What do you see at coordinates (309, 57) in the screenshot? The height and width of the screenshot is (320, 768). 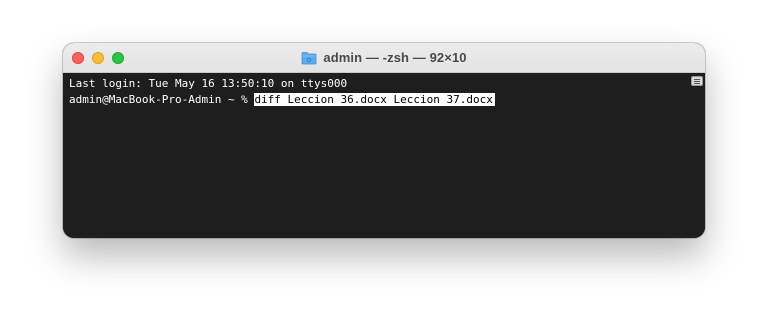 I see `folder-icon` at bounding box center [309, 57].